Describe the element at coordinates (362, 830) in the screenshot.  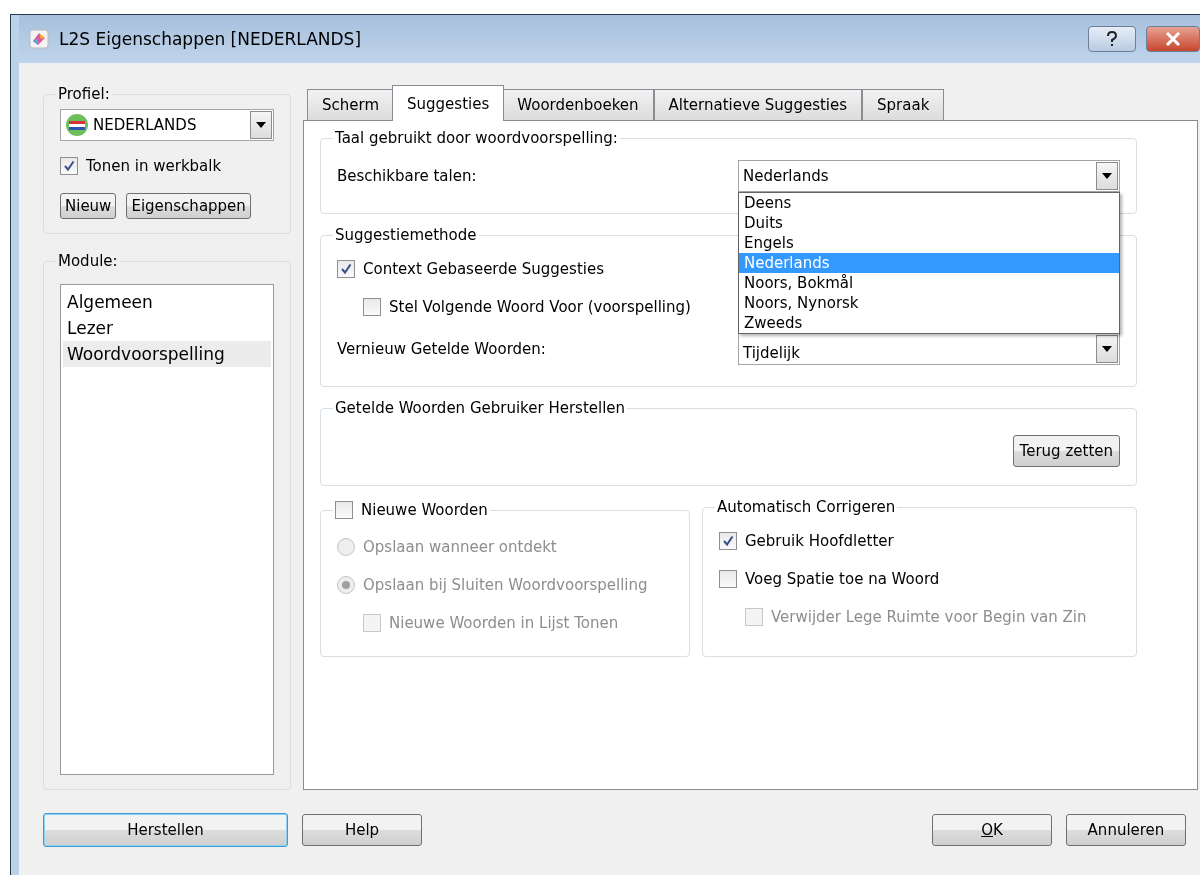
I see `footer-button: Help` at that location.